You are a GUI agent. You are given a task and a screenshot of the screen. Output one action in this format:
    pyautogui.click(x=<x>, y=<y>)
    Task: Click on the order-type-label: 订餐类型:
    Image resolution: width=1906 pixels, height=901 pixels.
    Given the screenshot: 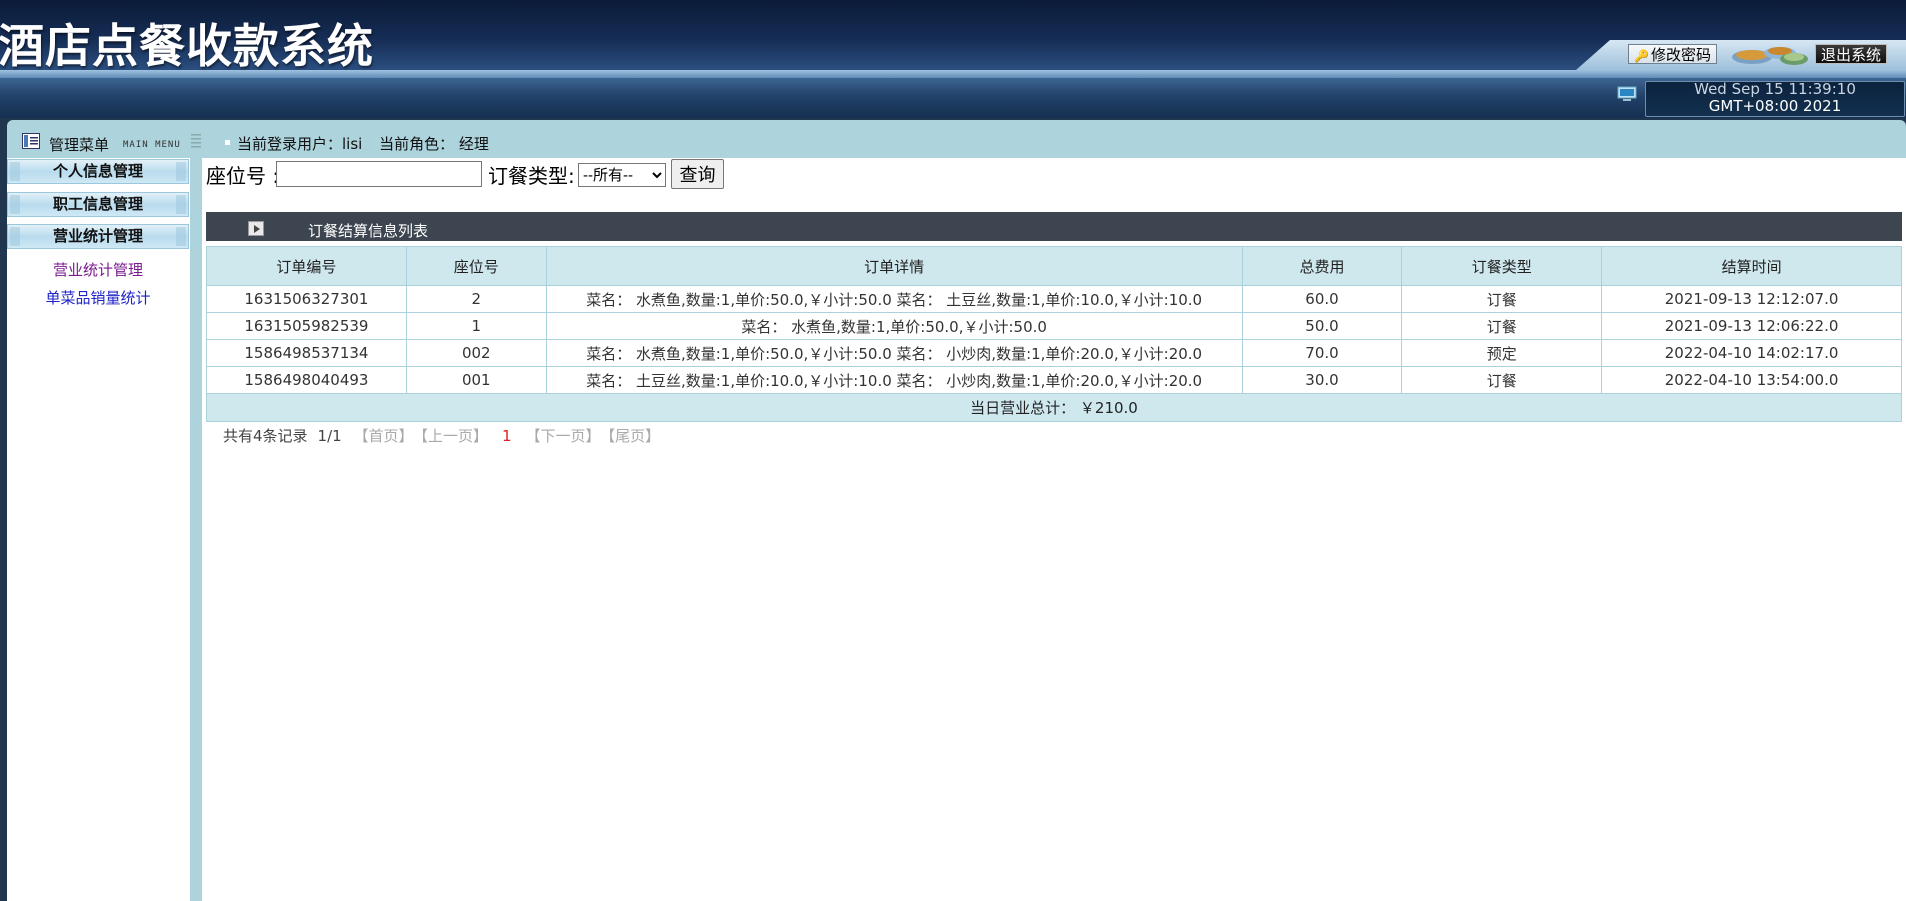 What is the action you would take?
    pyautogui.click(x=531, y=176)
    